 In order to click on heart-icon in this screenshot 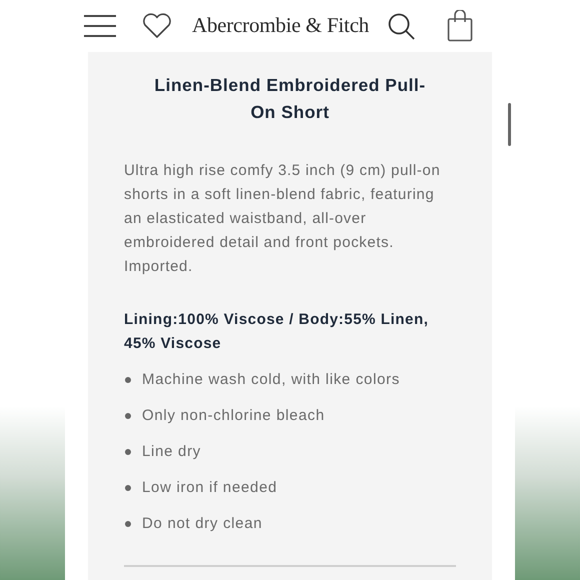, I will do `click(157, 26)`.